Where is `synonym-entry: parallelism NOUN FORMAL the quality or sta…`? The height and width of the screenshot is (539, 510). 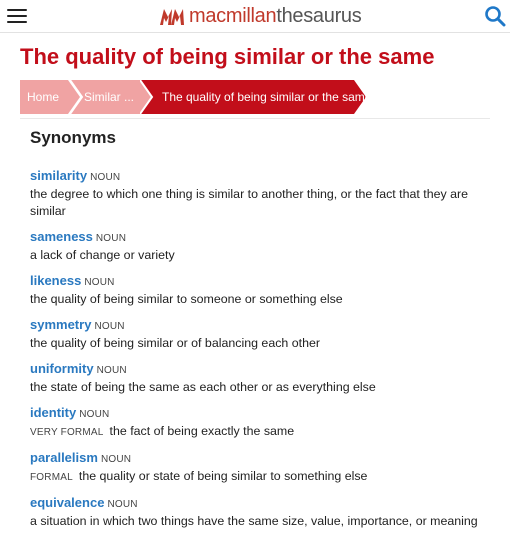 synonym-entry: parallelism NOUN FORMAL the quality or sta… is located at coordinates (255, 468).